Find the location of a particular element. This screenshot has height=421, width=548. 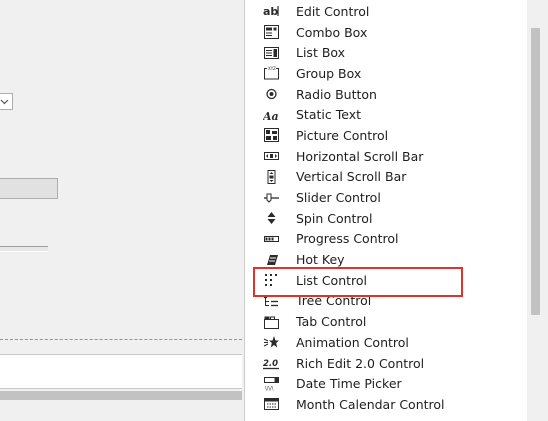

group-box-icon: XYZ is located at coordinates (271, 73).